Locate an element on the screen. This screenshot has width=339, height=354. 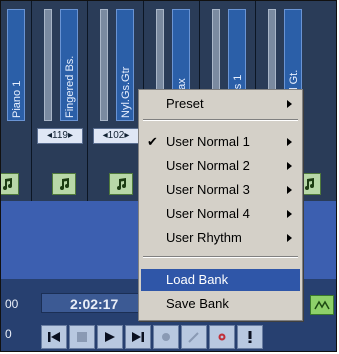
skip-forward-icon is located at coordinates (138, 337).